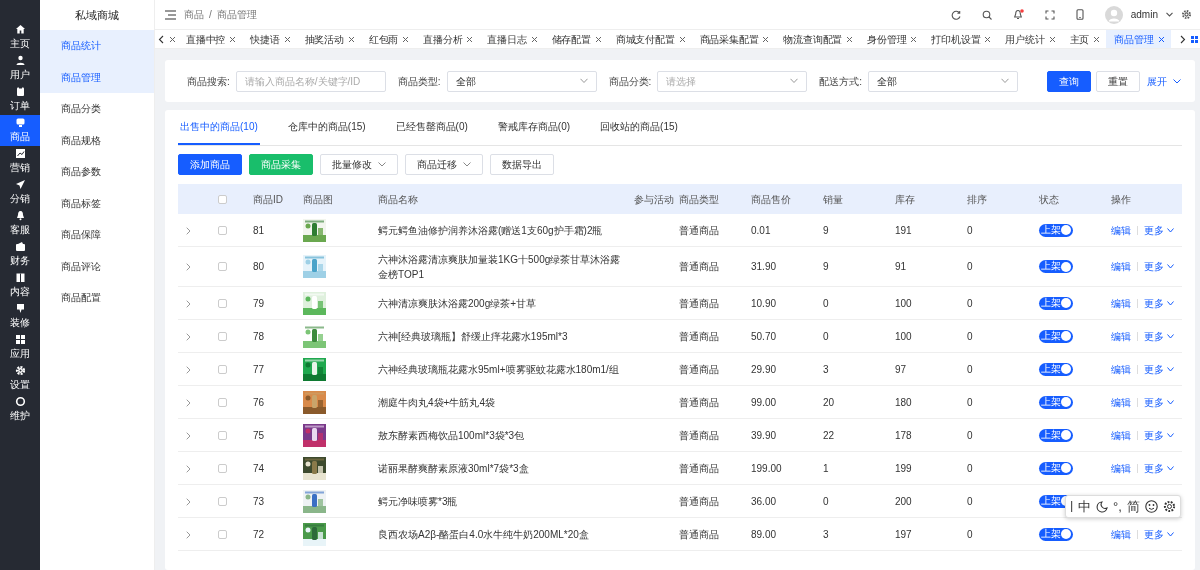 This screenshot has height=570, width=1200. I want to click on tab: 身份管理, so click(891, 39).